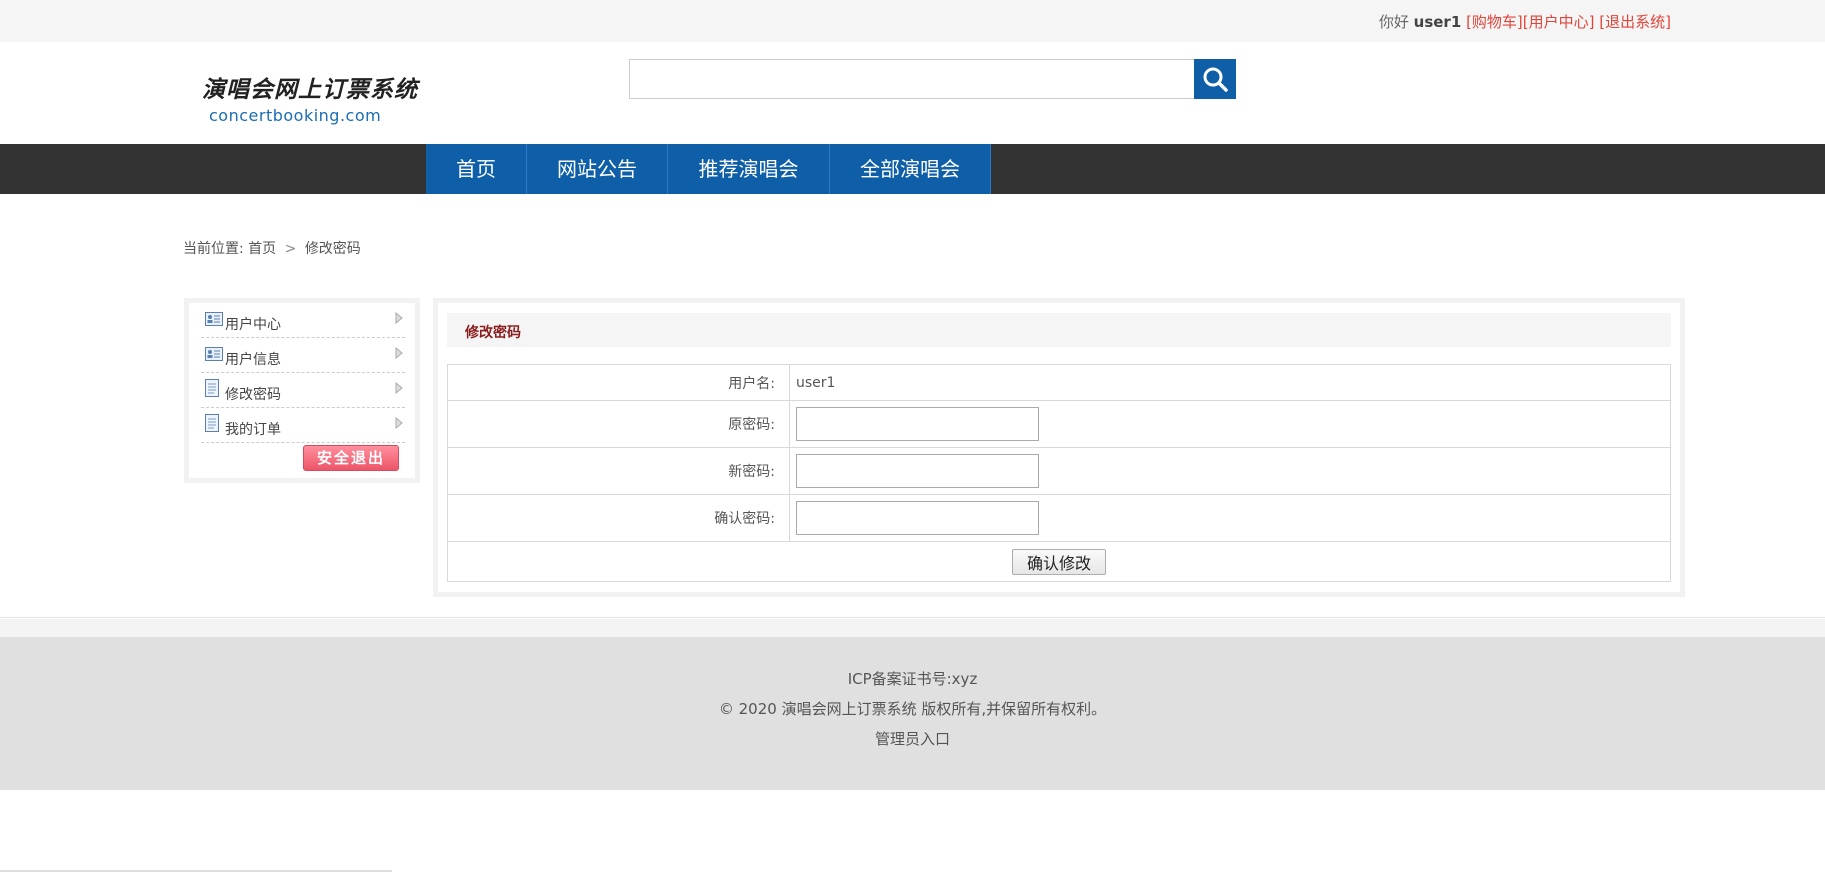 Image resolution: width=1825 pixels, height=874 pixels. I want to click on nav-item-all-concerts: 全部演唱会, so click(910, 169).